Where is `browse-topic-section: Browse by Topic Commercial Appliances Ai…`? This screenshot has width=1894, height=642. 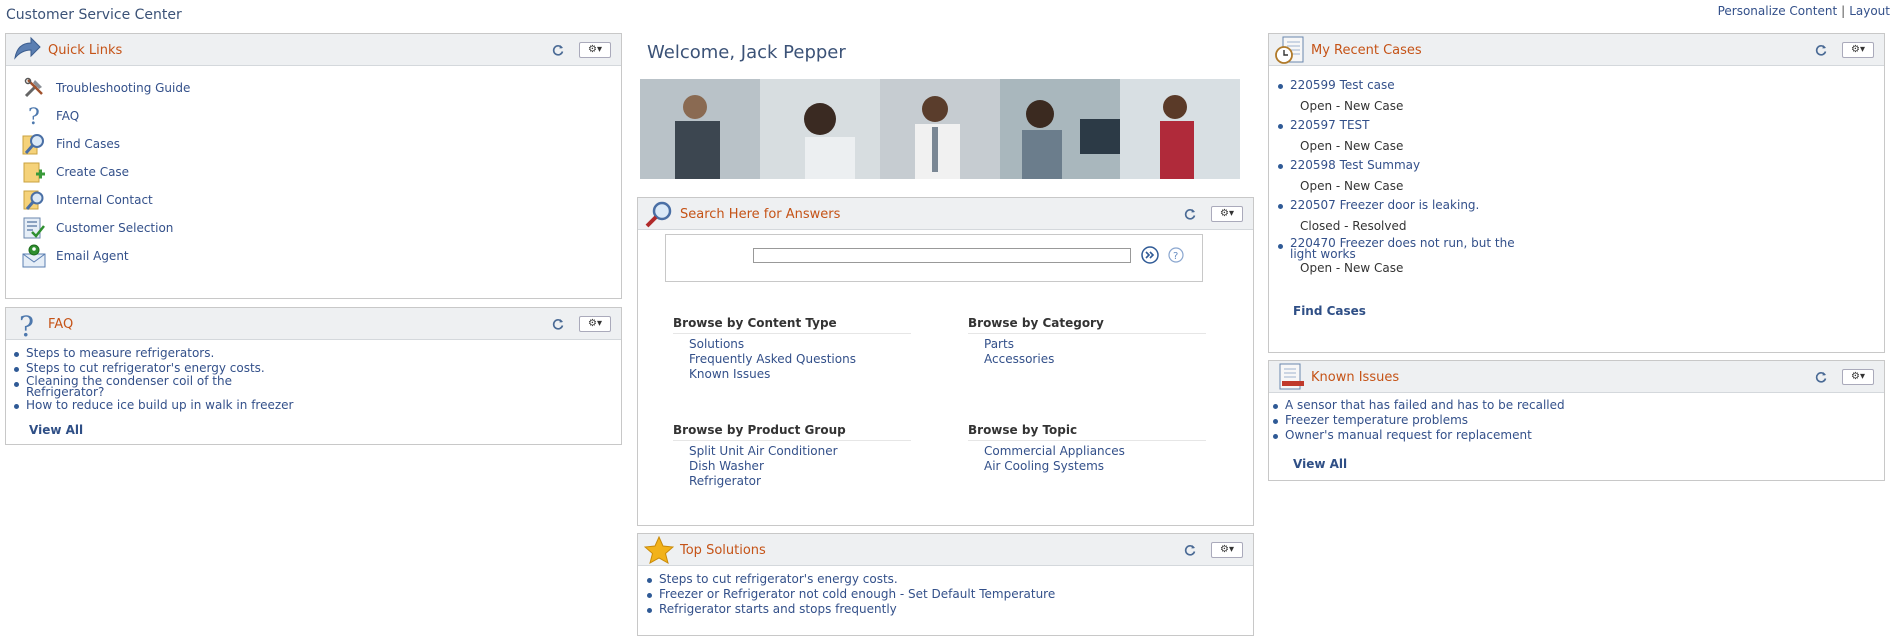
browse-topic-section: Browse by Topic Commercial Appliances Ai… is located at coordinates (1087, 448).